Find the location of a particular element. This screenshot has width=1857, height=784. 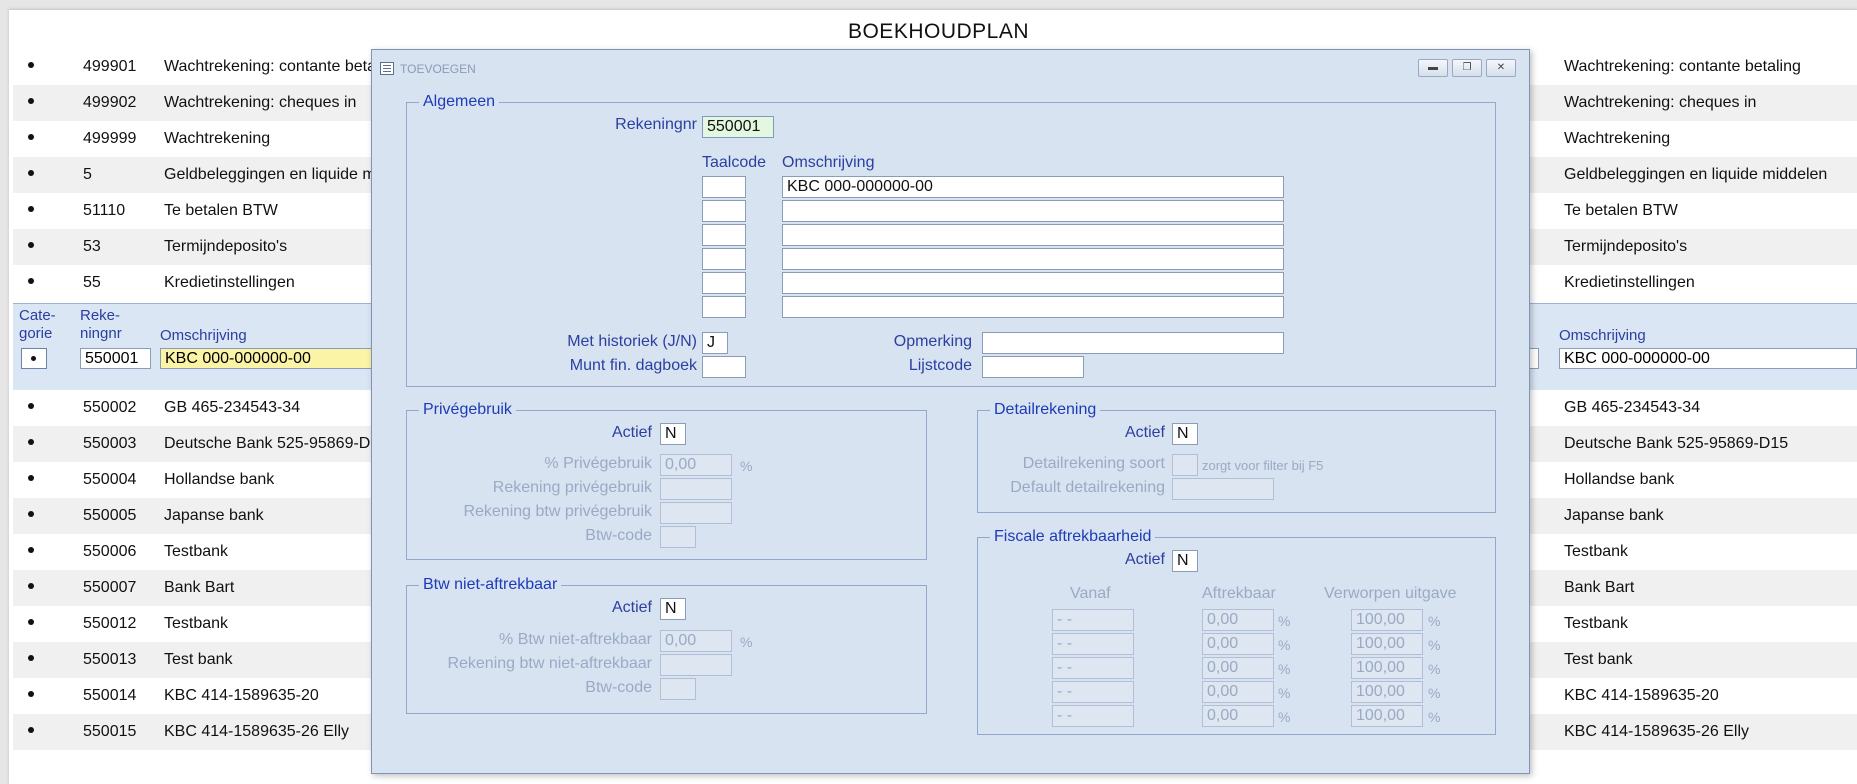

prive-rek-input is located at coordinates (696, 489).